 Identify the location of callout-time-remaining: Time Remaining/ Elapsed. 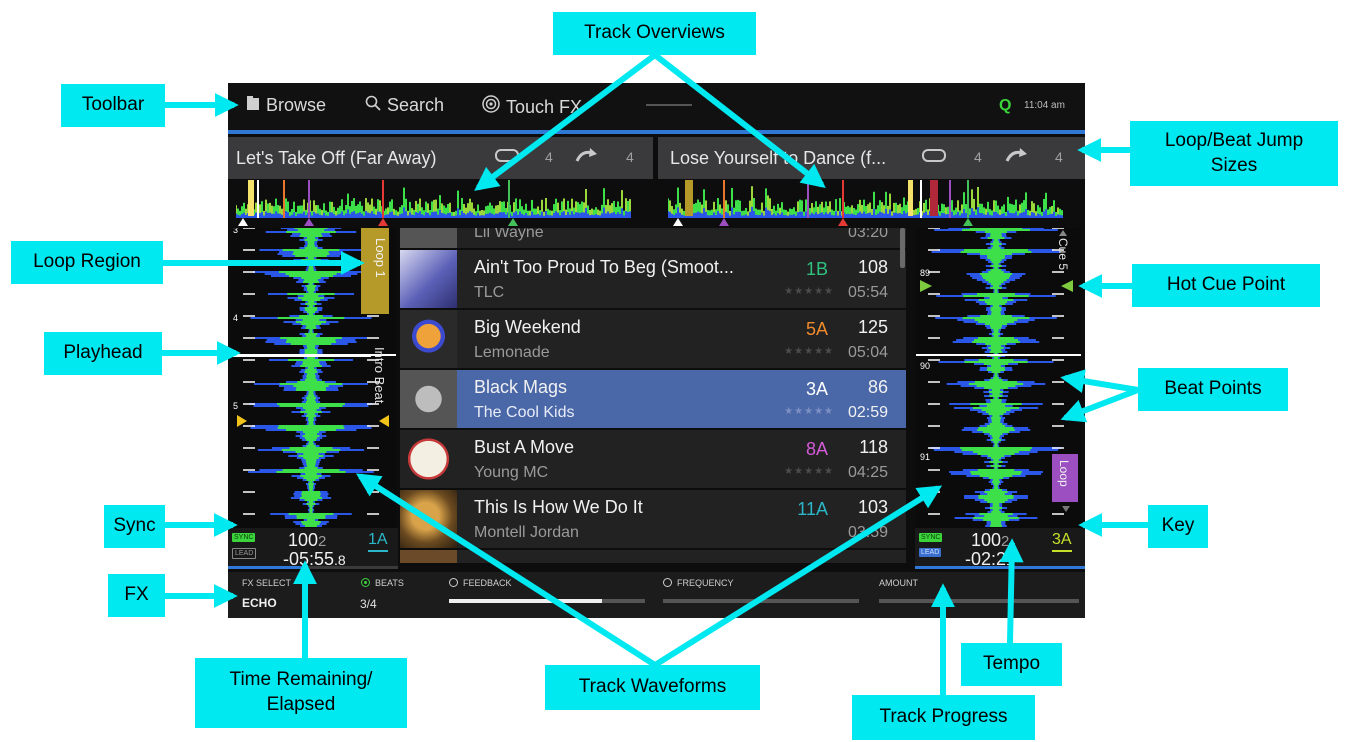
(301, 693).